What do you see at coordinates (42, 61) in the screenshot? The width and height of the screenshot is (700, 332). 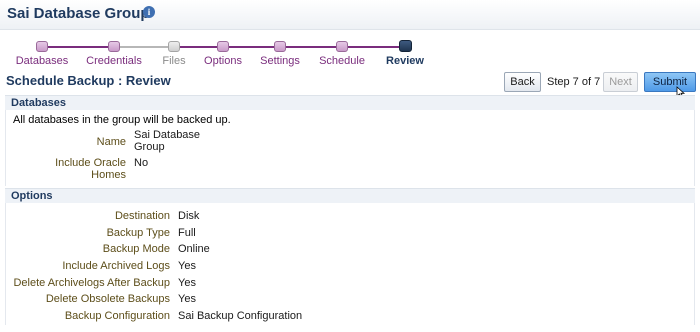 I see `train-label-databases: Databases` at bounding box center [42, 61].